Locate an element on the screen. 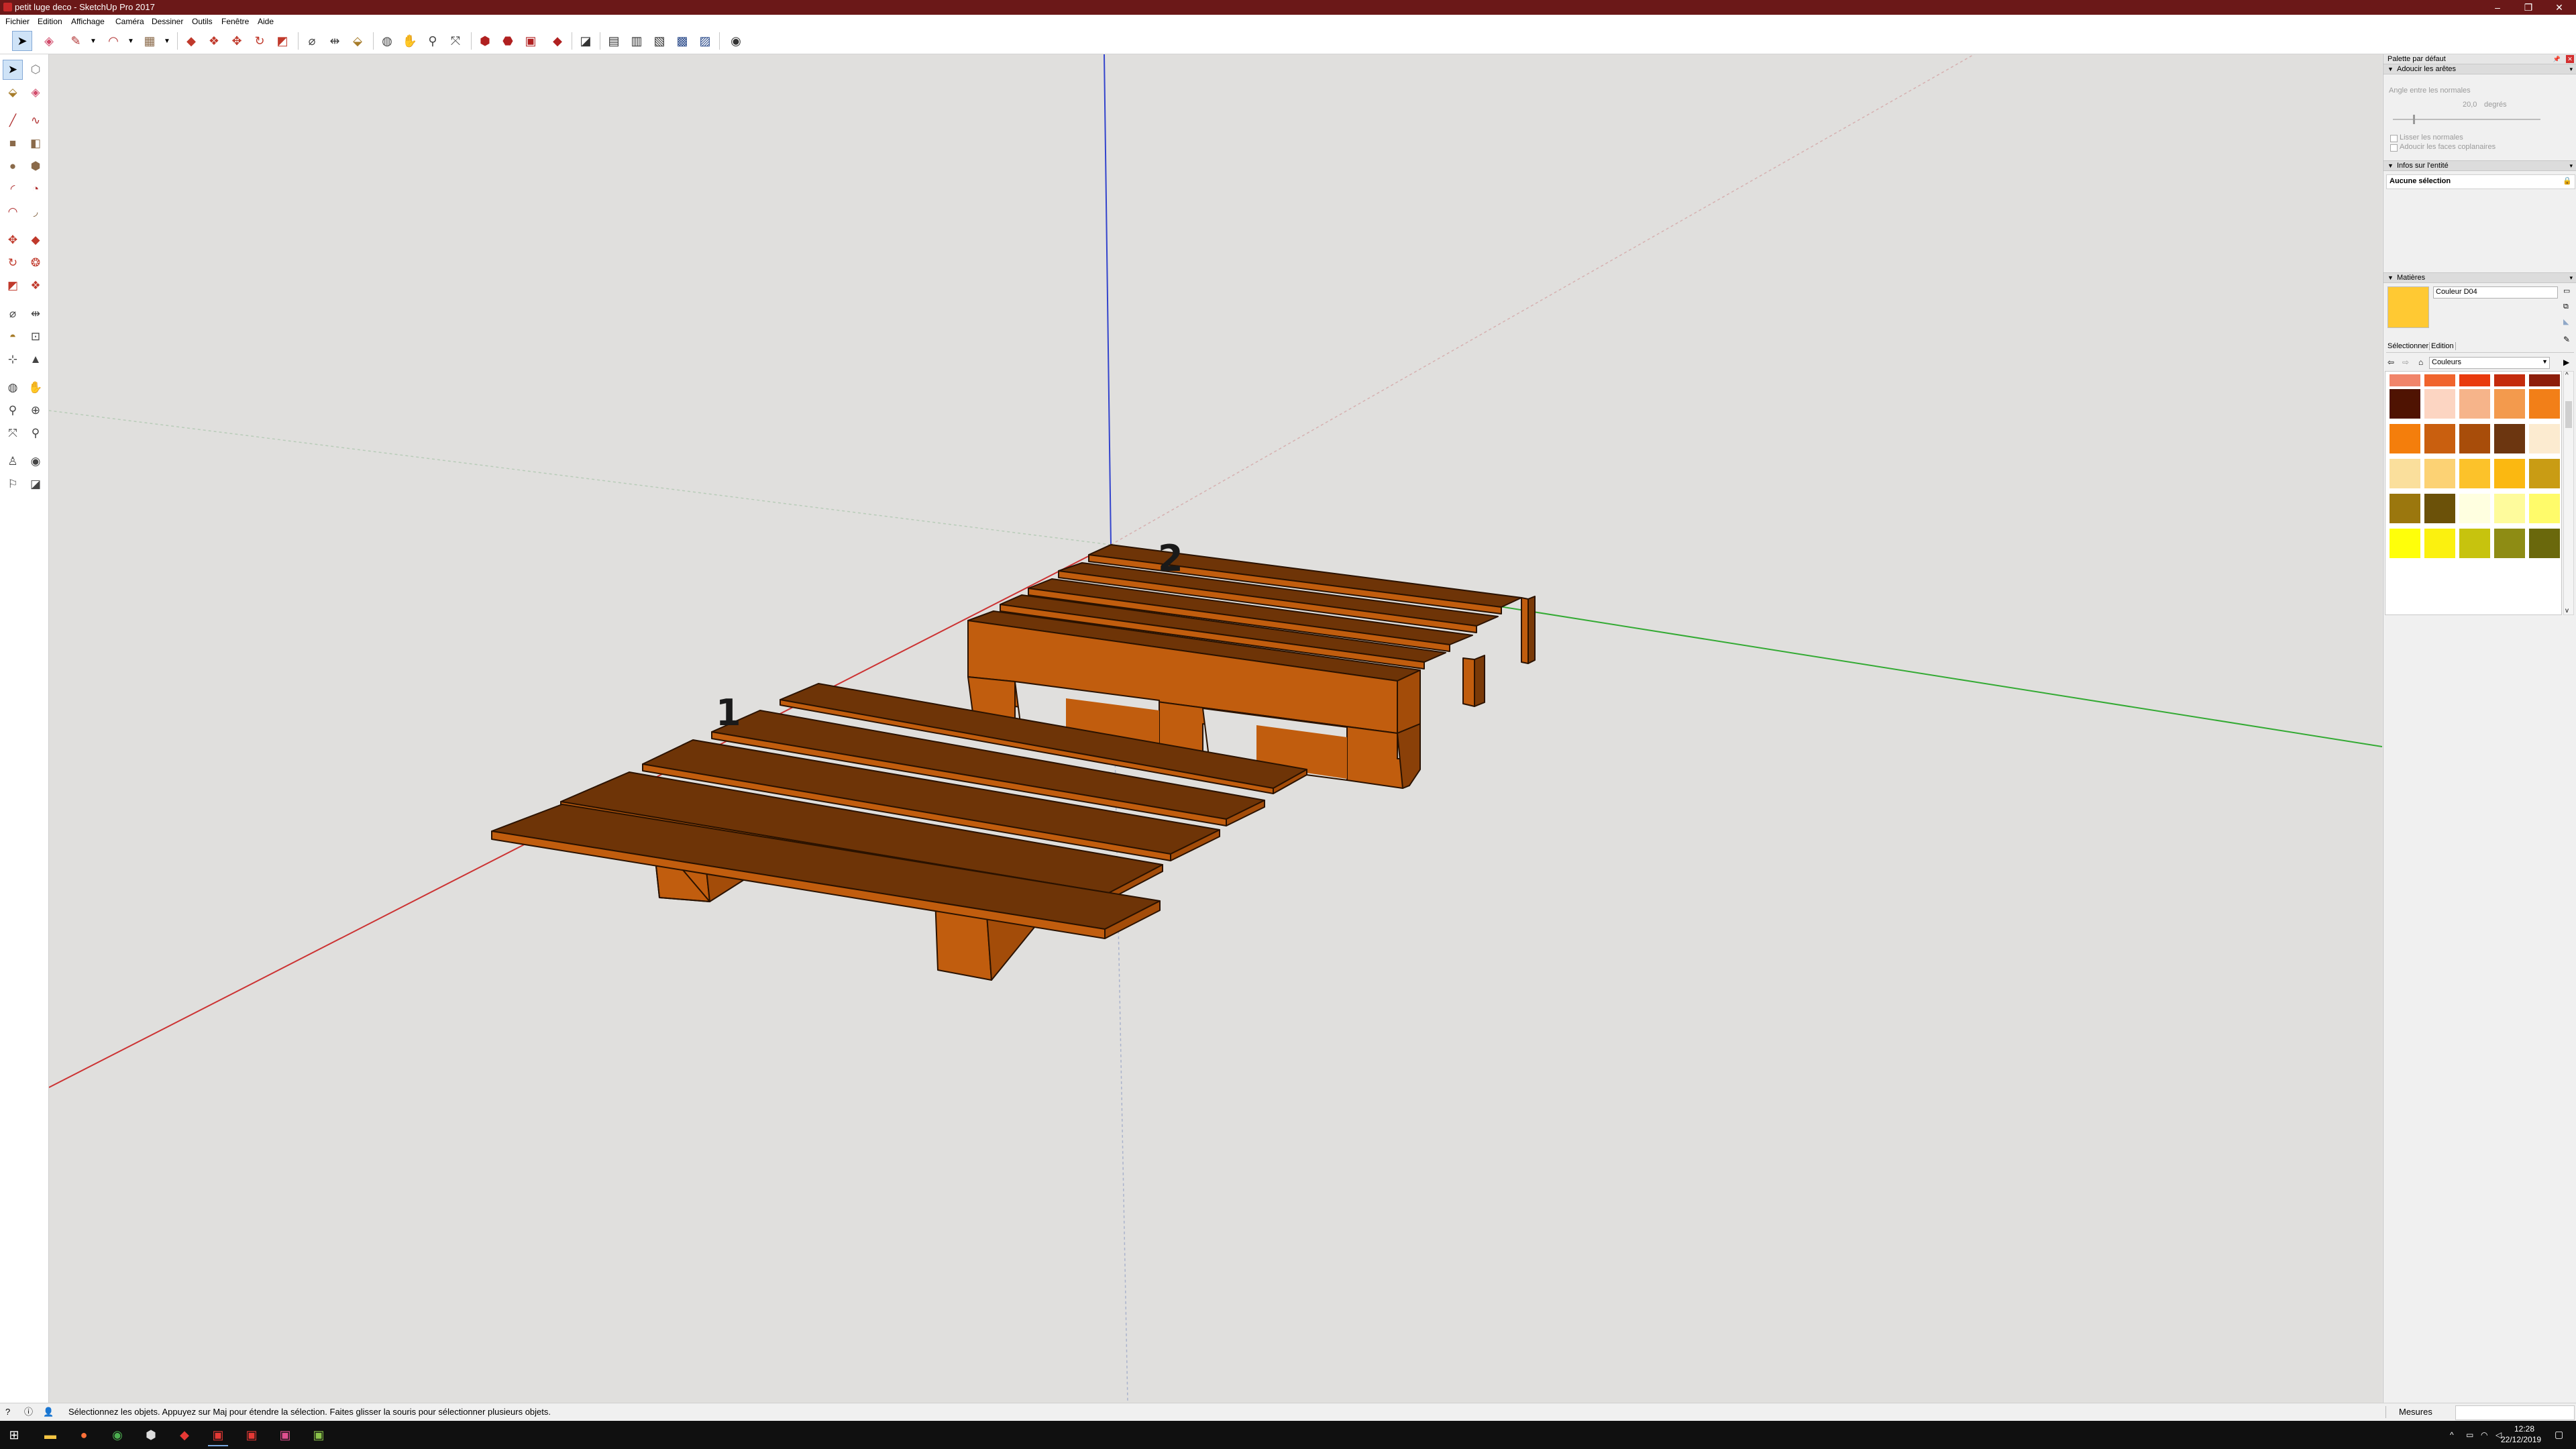  menu-fichier: Fichier is located at coordinates (17, 21).